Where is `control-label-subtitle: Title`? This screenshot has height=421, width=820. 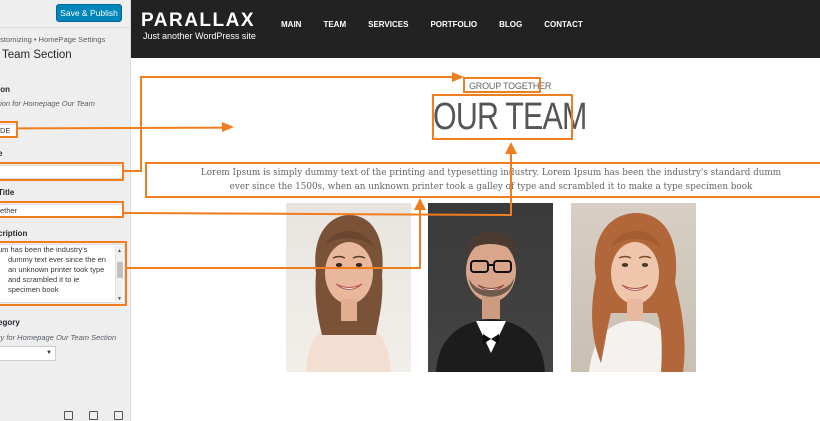
control-label-subtitle: Title is located at coordinates (7, 192).